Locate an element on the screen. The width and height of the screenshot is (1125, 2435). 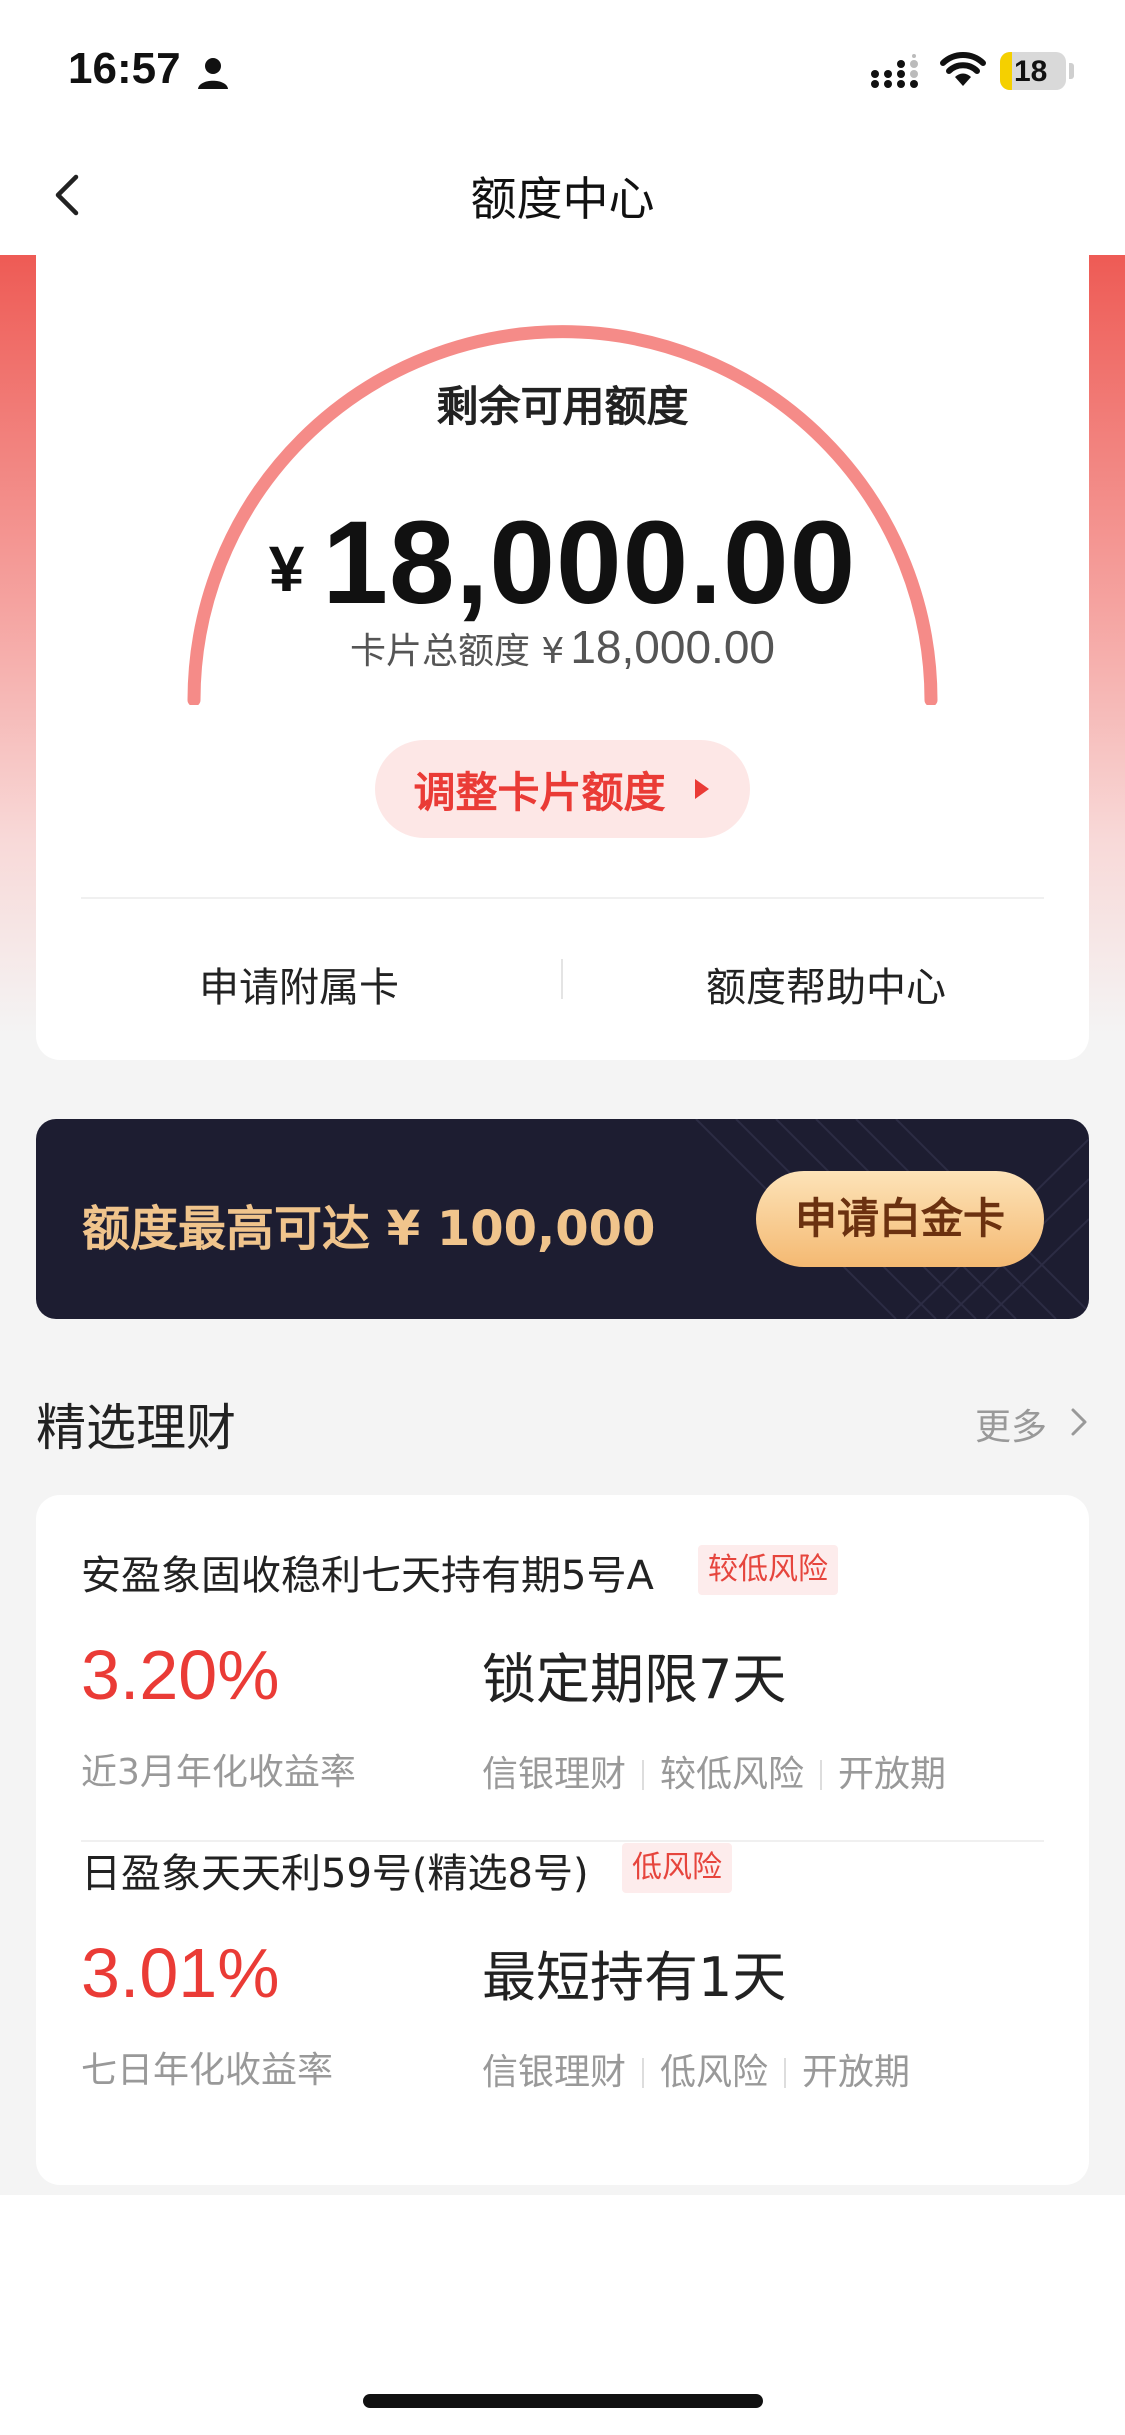
total-quota: 卡片总额度 ¥18,000.00 is located at coordinates (562, 647).